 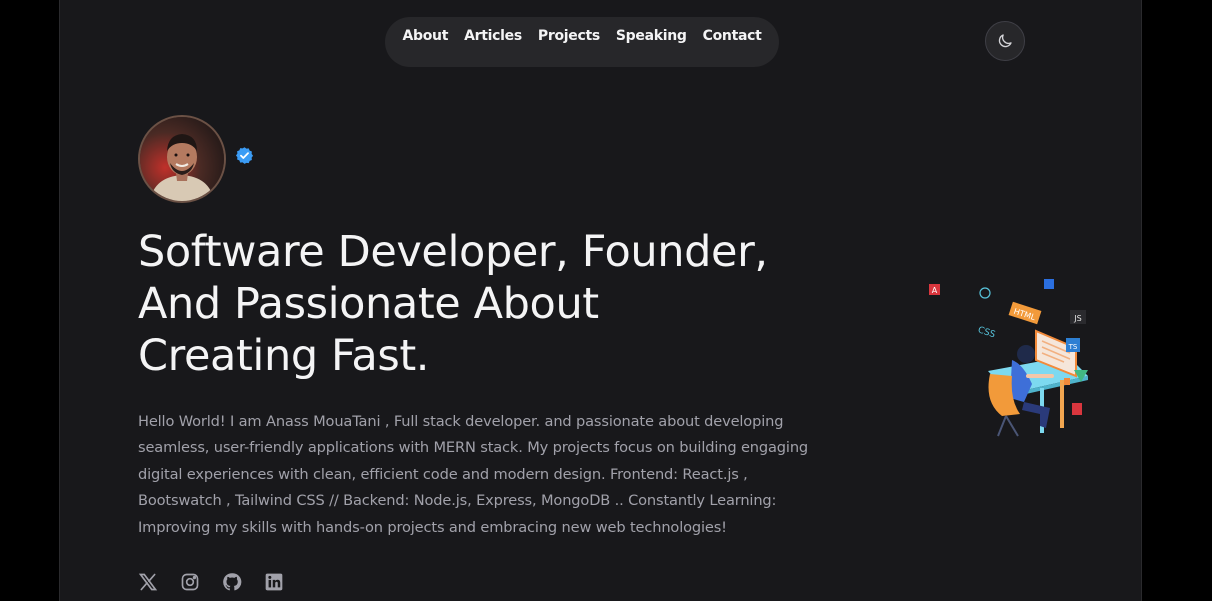 What do you see at coordinates (453, 252) in the screenshot?
I see `headline-line-1: Software Developer, Founder,` at bounding box center [453, 252].